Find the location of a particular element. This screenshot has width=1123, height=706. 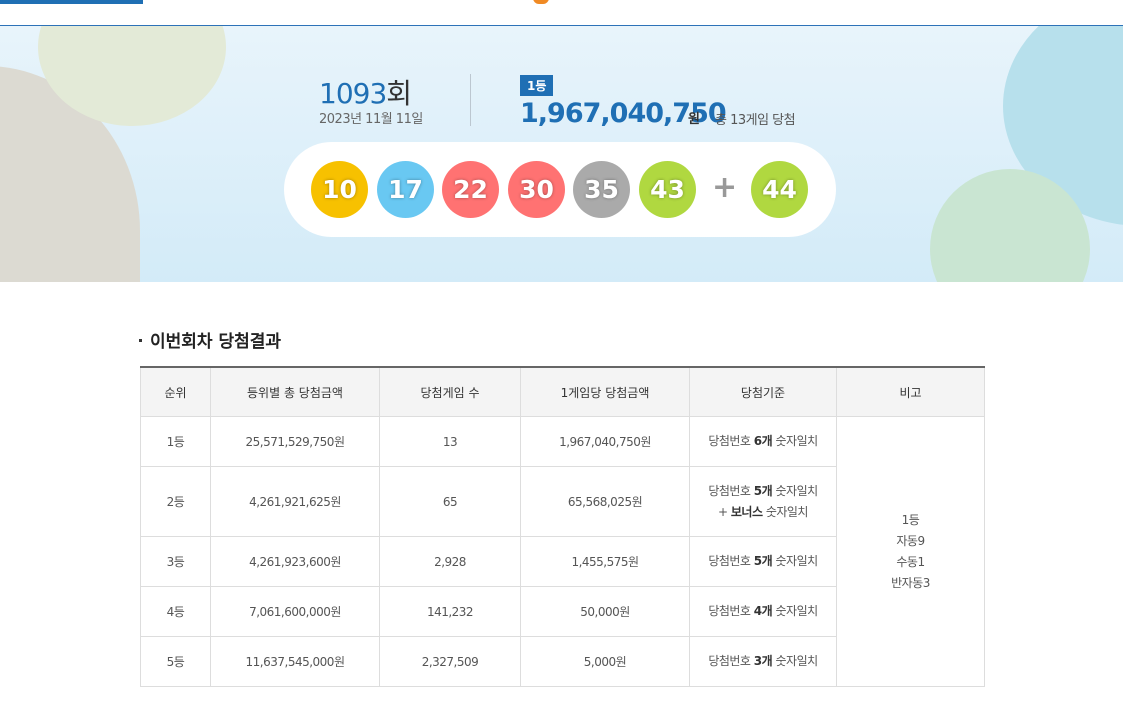

table-header-row: 순위 등위별 총 당첨금액 당첨게임 수 1게임당 당첨금액 당첨기준 비고 is located at coordinates (562, 391).